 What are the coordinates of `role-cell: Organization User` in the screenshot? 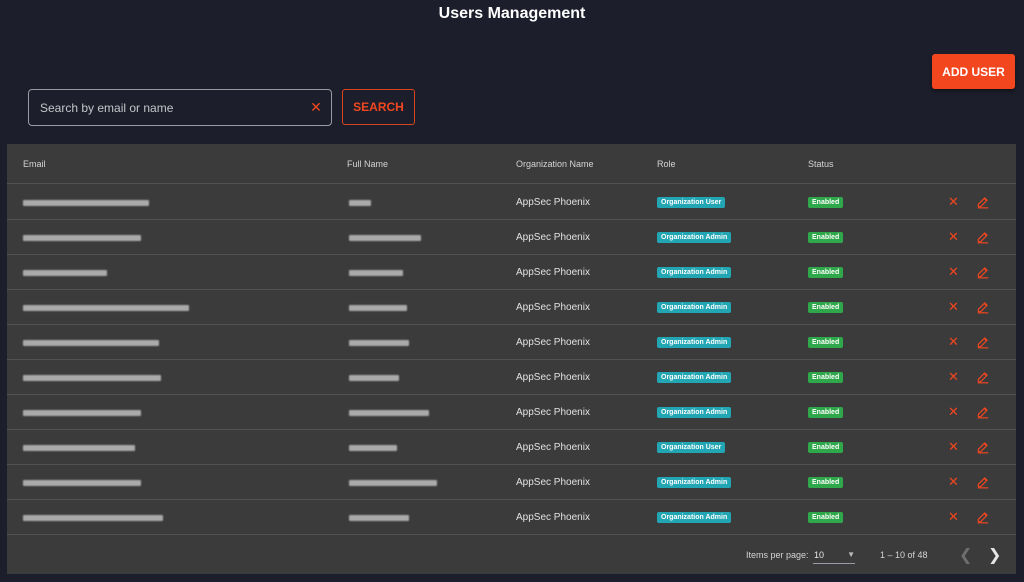 It's located at (691, 202).